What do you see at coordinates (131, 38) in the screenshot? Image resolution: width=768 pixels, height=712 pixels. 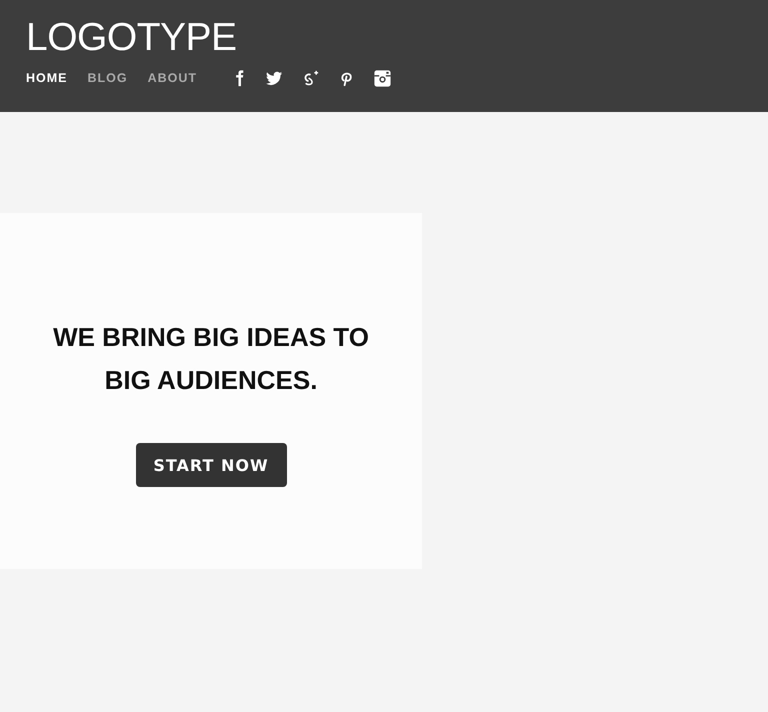 I see `logo: LOGOTYPE` at bounding box center [131, 38].